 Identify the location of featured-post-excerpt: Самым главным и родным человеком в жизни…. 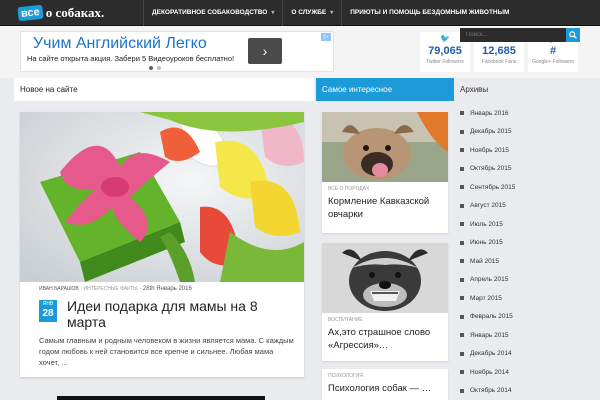
(166, 351).